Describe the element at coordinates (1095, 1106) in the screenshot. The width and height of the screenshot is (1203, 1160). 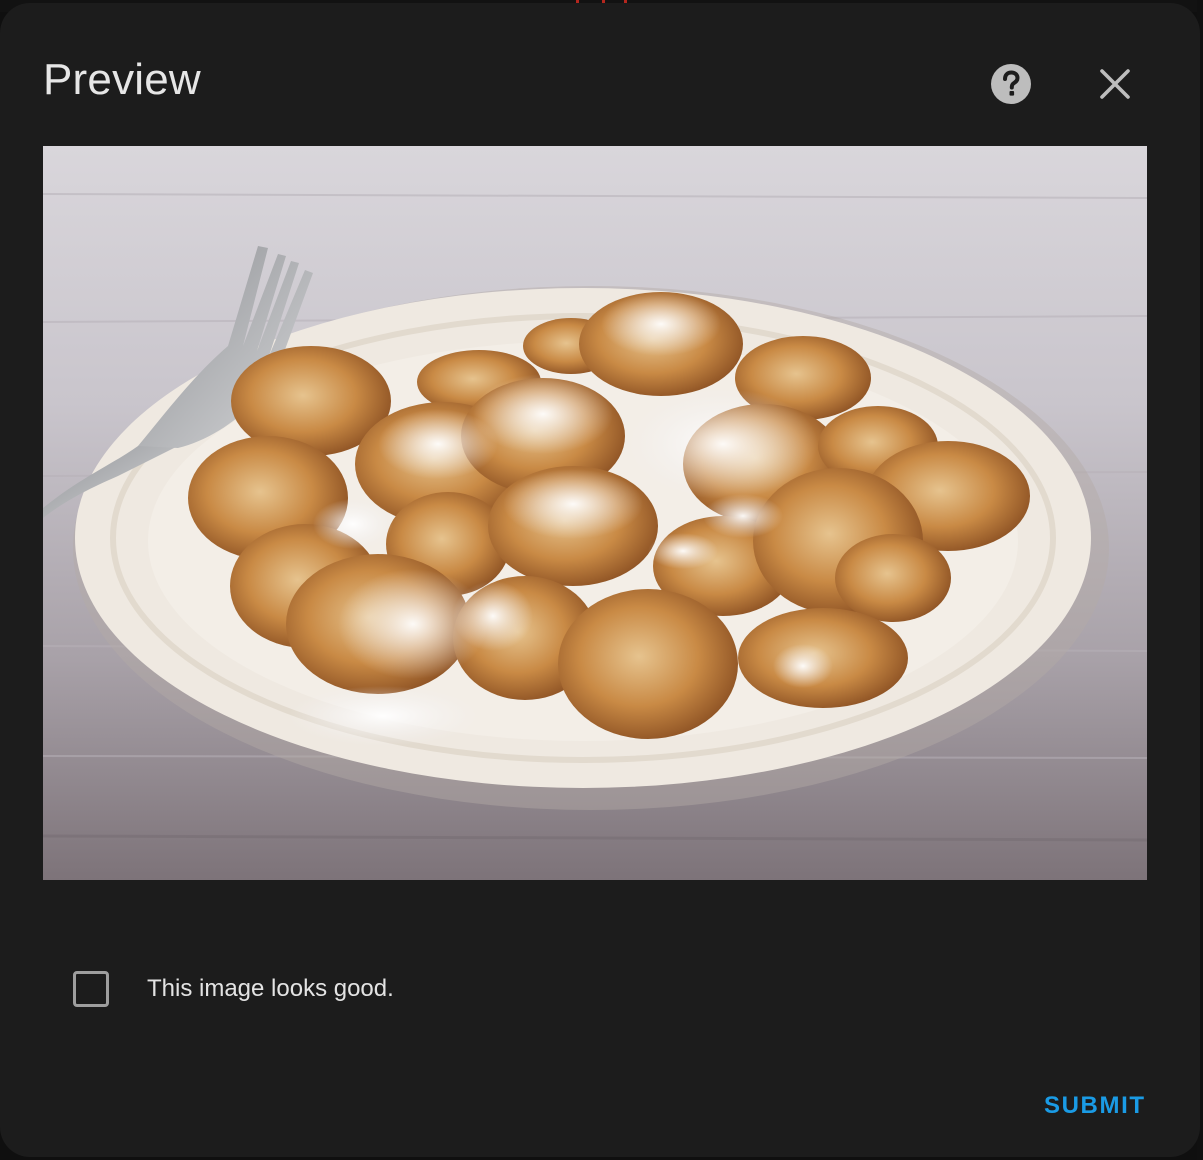
I see `submit-button: SUBMIT` at that location.